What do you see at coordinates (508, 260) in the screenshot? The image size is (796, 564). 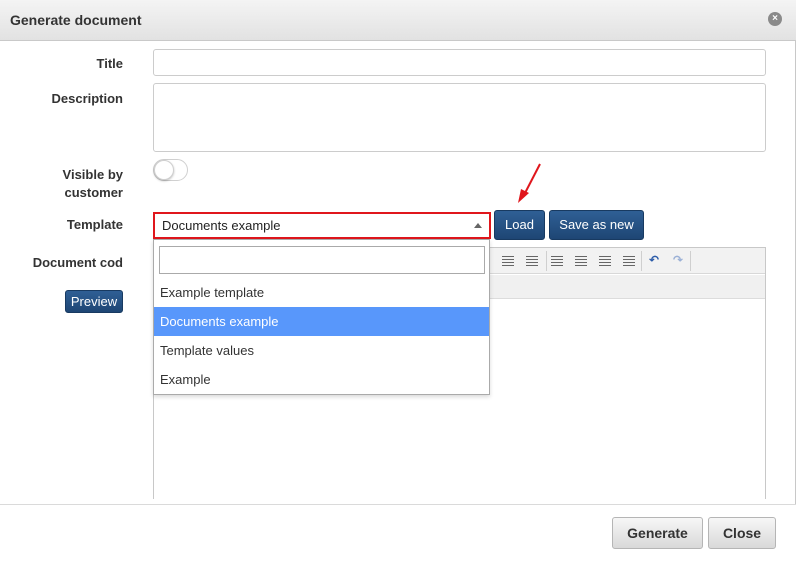 I see `outdent-icon` at bounding box center [508, 260].